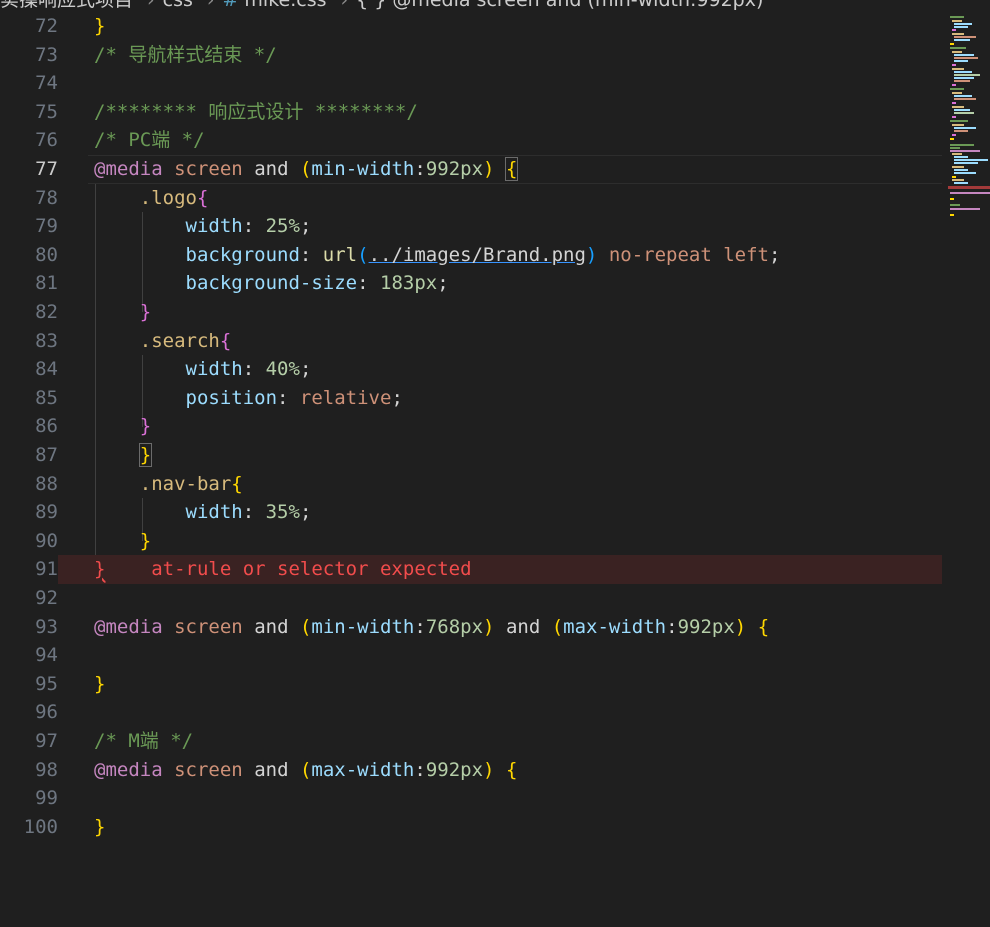 This screenshot has width=990, height=927. Describe the element at coordinates (168, 197) in the screenshot. I see `selector: .logo` at that location.